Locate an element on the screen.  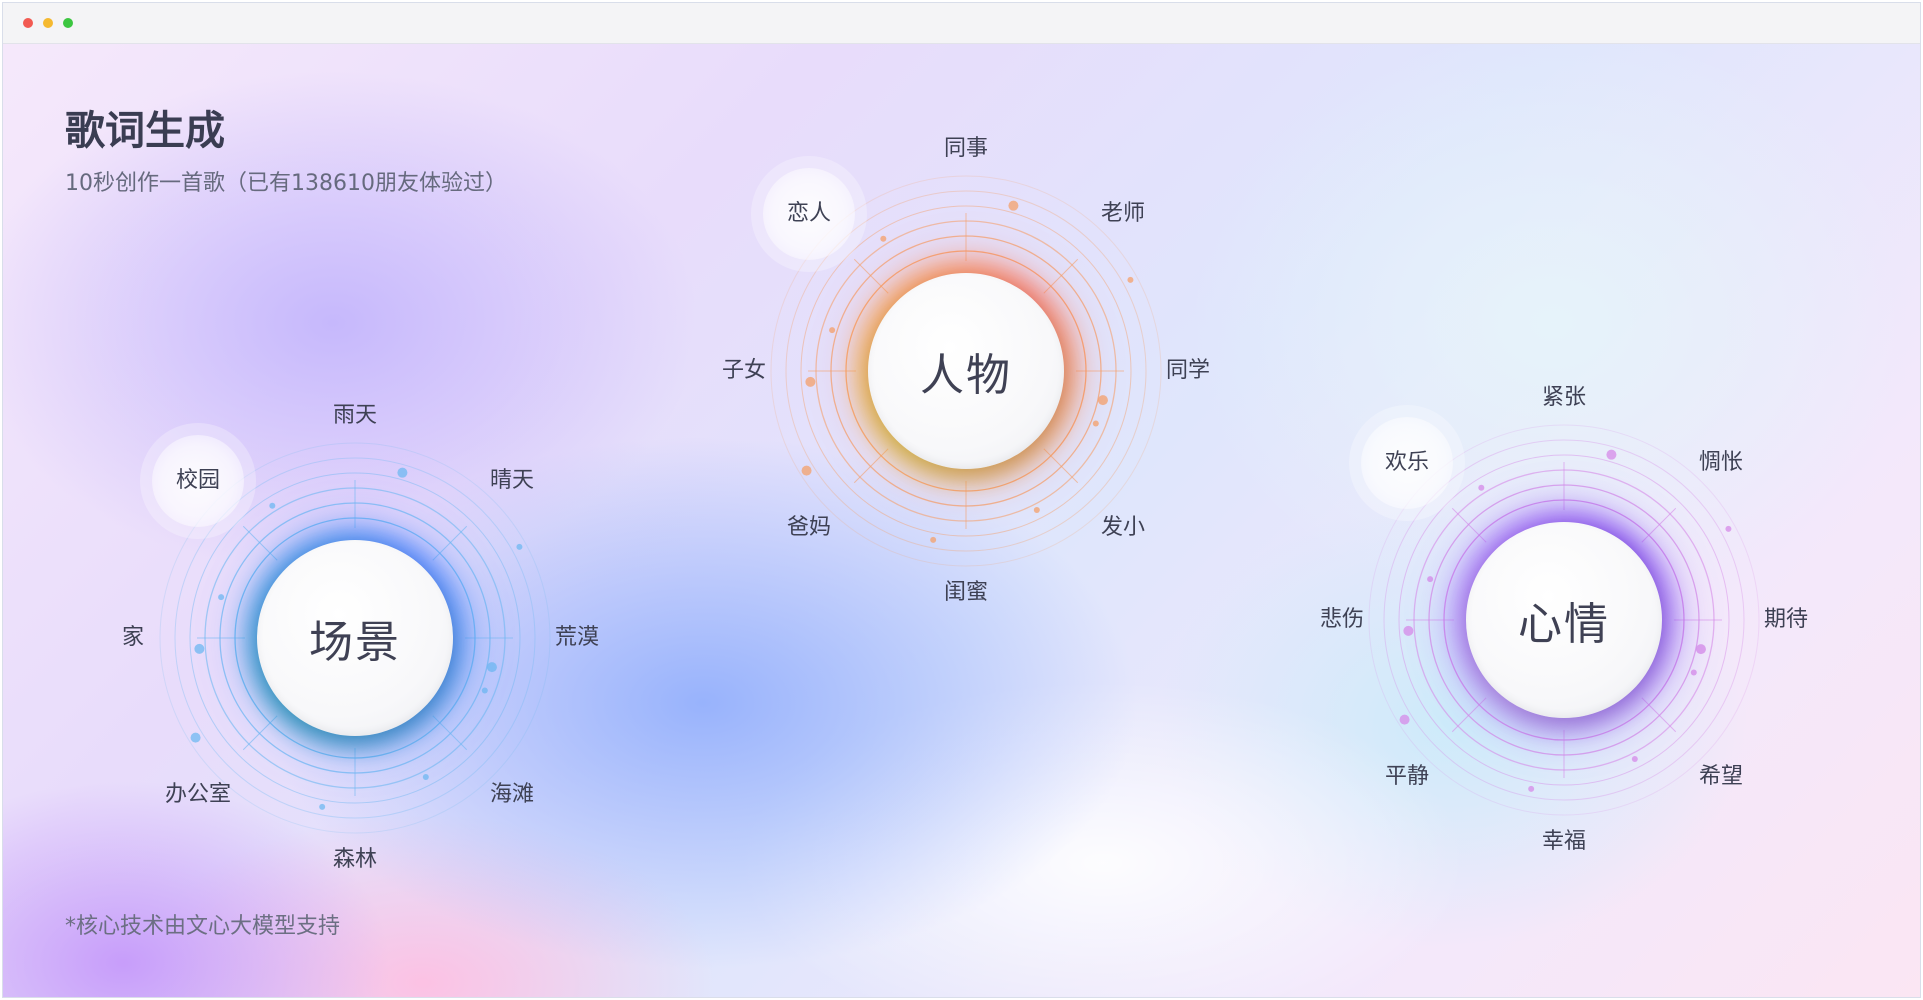
scene-option-campus: 校园 is located at coordinates (198, 481).